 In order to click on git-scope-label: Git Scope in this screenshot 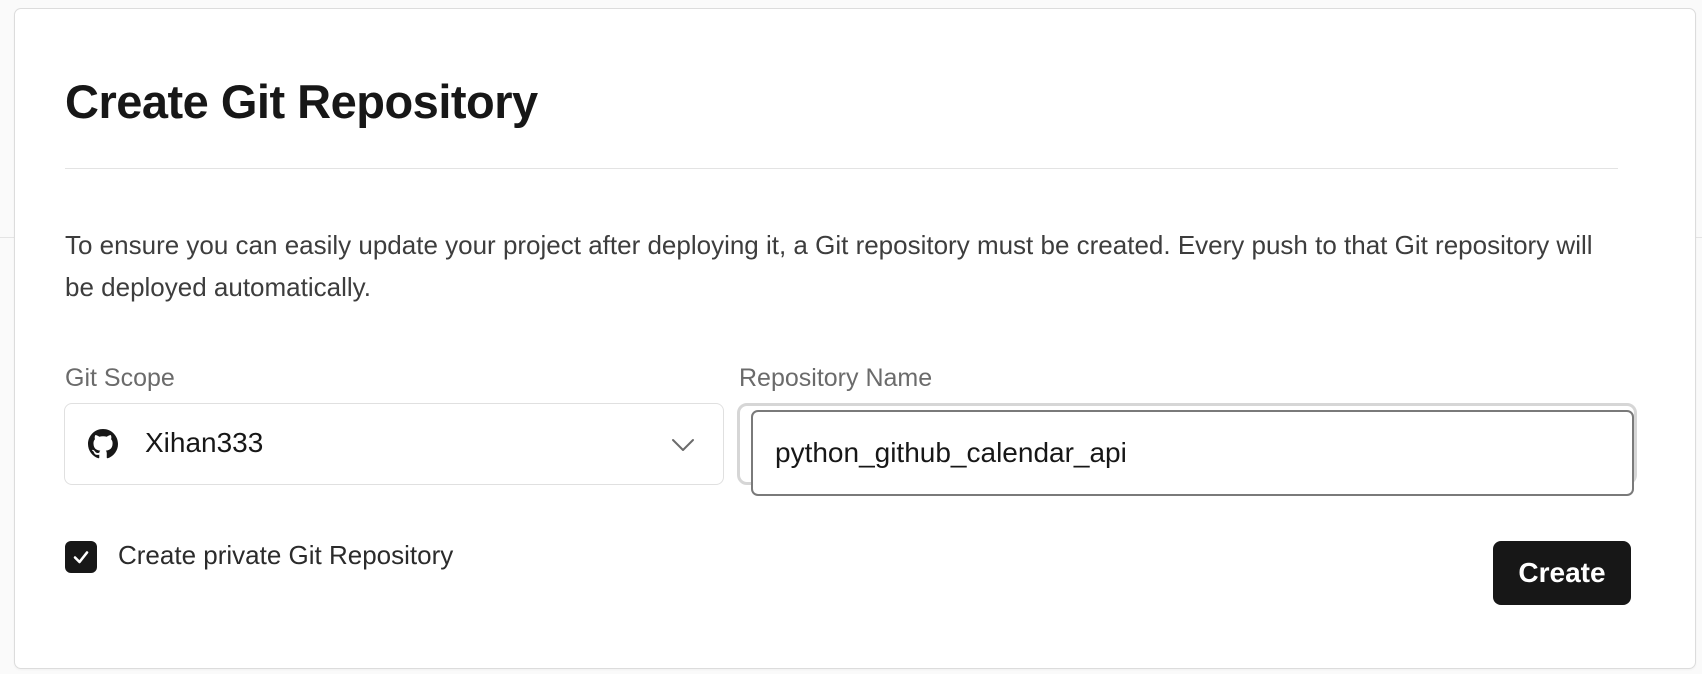, I will do `click(120, 378)`.